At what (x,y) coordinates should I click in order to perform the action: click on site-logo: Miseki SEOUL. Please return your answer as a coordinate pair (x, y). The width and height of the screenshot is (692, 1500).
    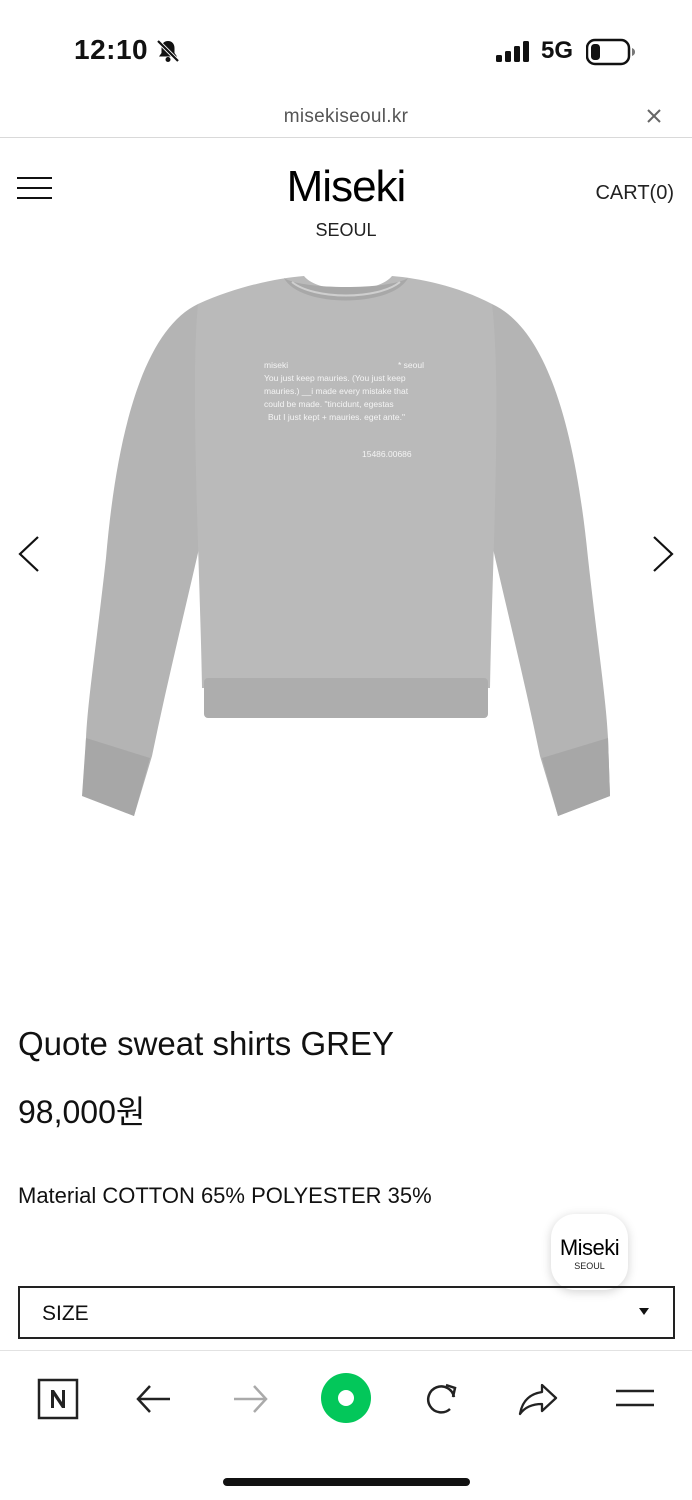
    Looking at the image, I should click on (346, 202).